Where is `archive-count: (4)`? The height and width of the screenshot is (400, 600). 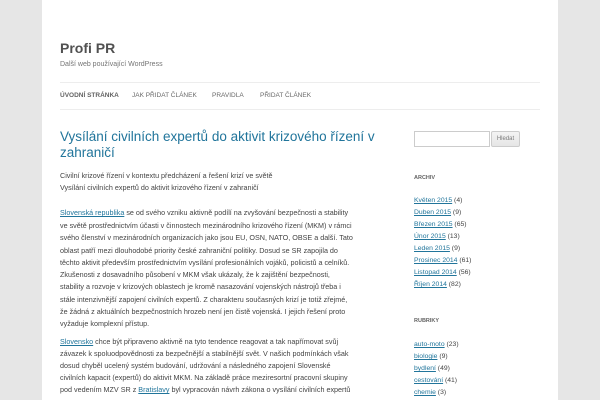 archive-count: (4) is located at coordinates (457, 200).